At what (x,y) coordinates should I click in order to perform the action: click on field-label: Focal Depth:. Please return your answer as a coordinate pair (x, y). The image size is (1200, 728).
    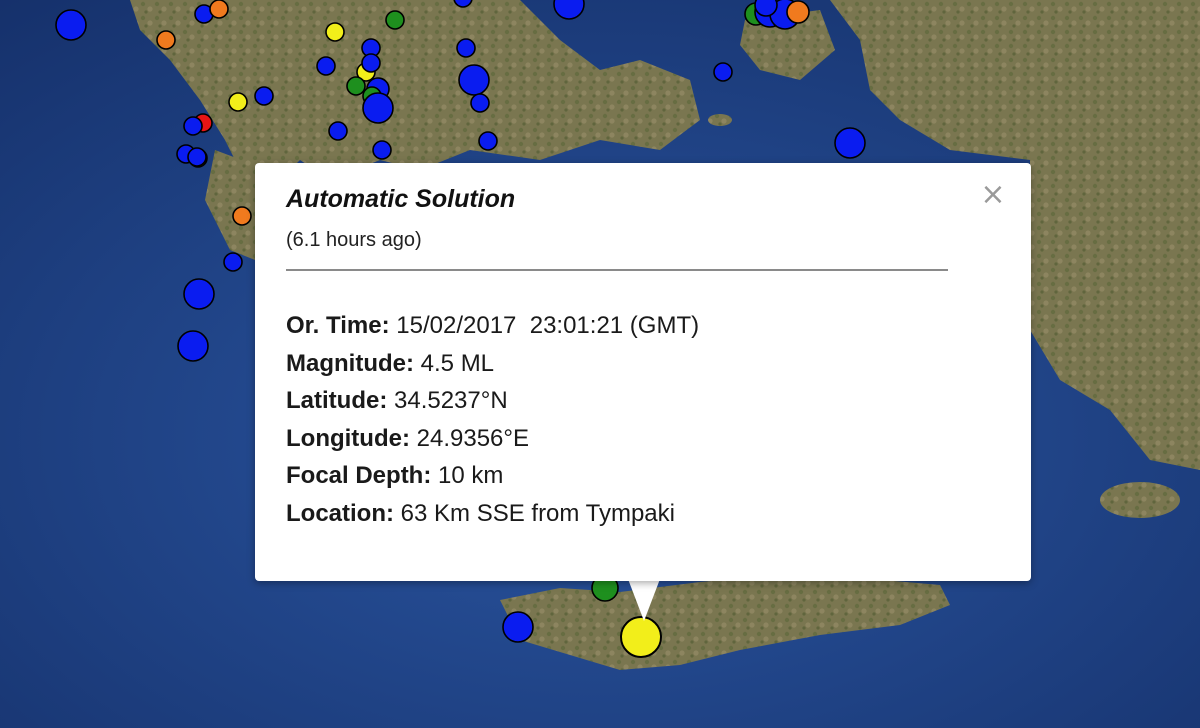
    Looking at the image, I should click on (359, 475).